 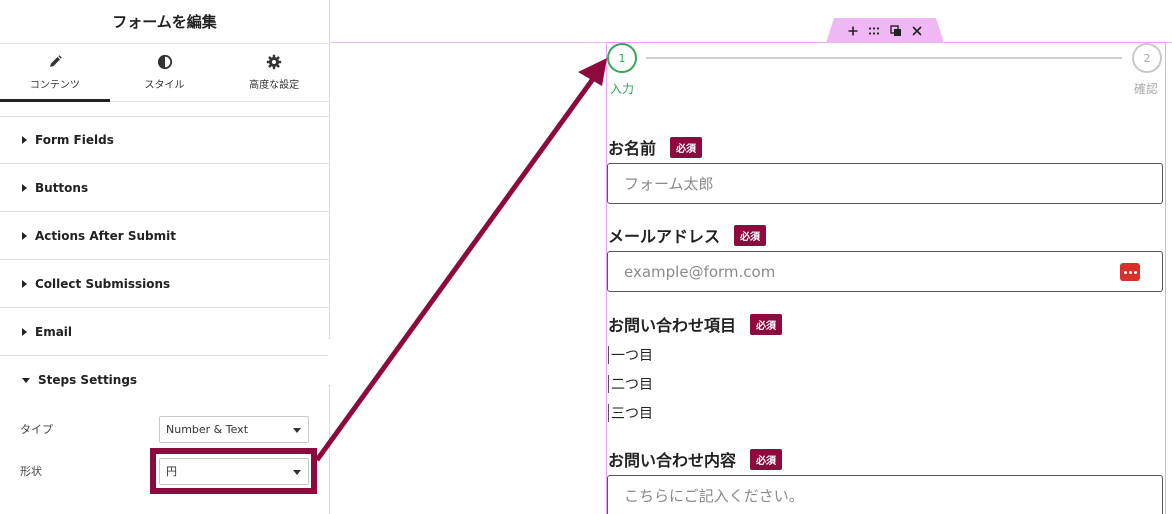 What do you see at coordinates (885, 494) in the screenshot?
I see `message-textarea: こちらにご記入ください。` at bounding box center [885, 494].